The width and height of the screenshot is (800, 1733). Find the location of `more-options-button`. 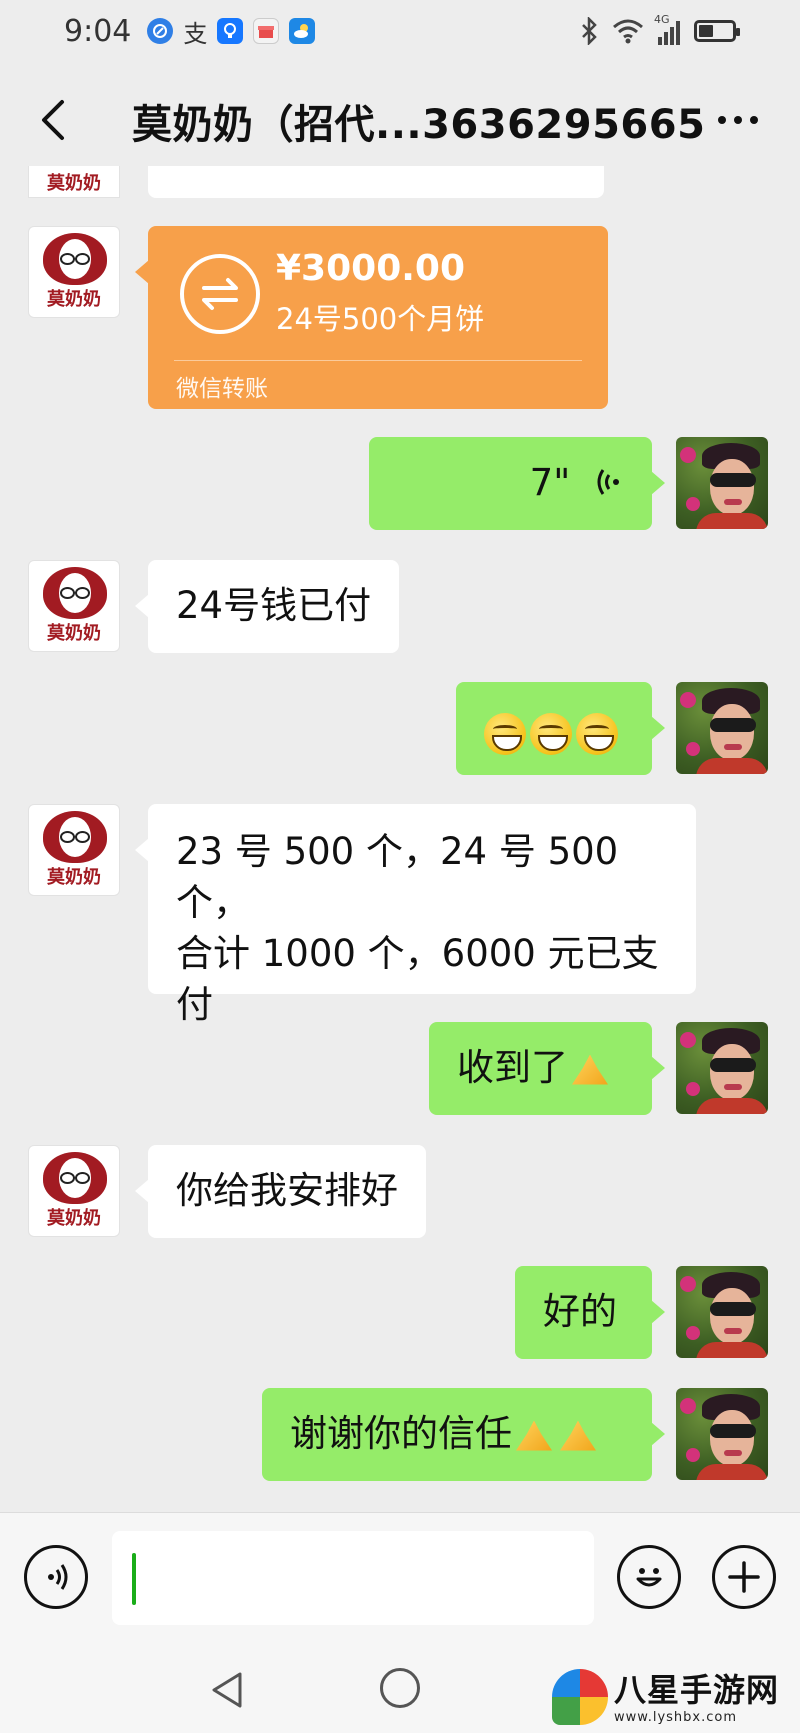

more-options-button is located at coordinates (738, 120).